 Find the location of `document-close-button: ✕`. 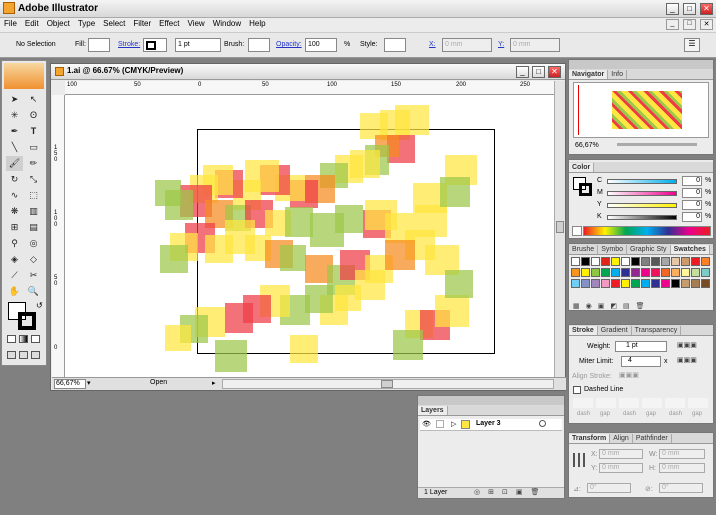

document-close-button: ✕ is located at coordinates (554, 72).